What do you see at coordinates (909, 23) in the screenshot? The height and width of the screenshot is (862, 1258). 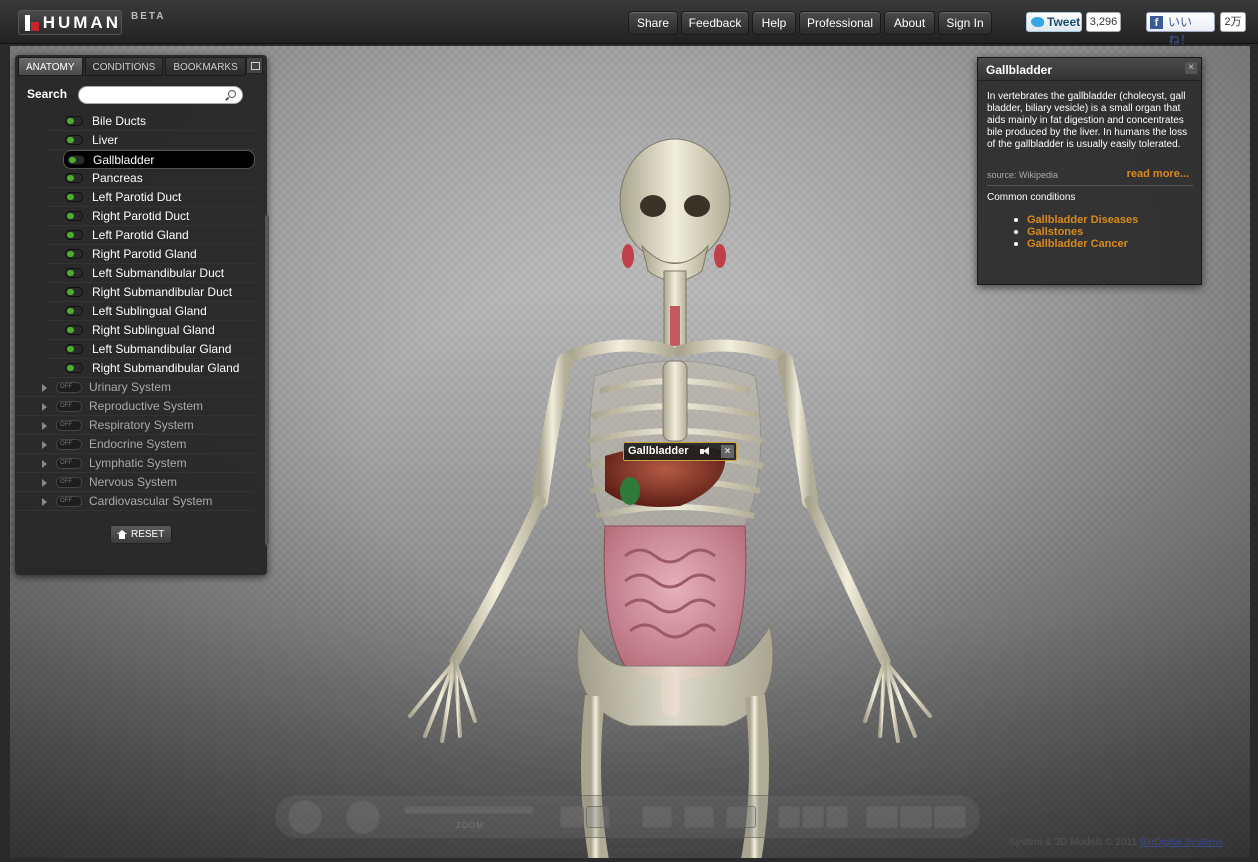 I see `about-button: About` at bounding box center [909, 23].